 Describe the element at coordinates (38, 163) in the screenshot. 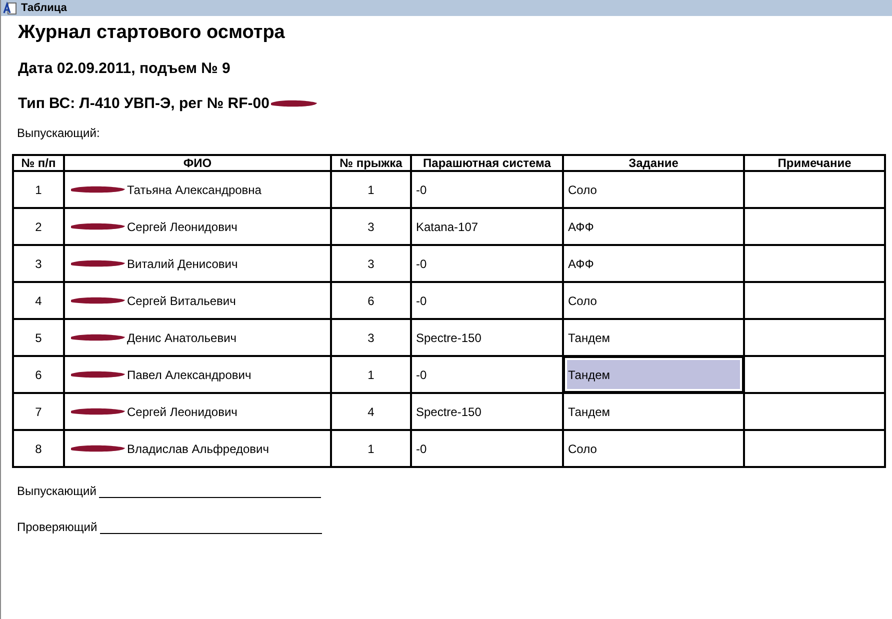

I see `column-header: № п/п` at that location.